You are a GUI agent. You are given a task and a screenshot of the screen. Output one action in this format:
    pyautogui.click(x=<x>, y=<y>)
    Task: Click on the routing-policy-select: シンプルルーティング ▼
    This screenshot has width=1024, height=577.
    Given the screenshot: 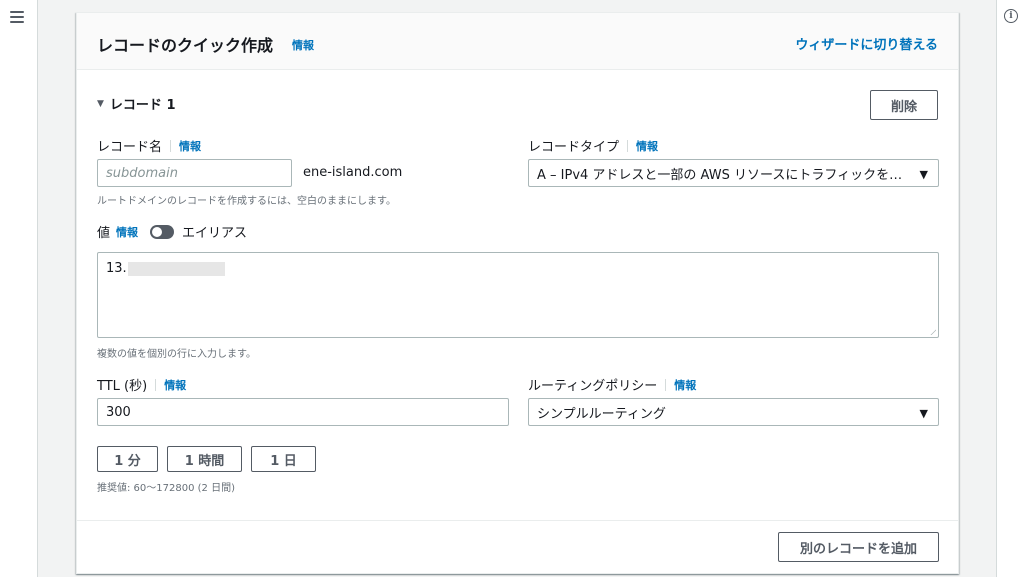 What is the action you would take?
    pyautogui.click(x=733, y=412)
    